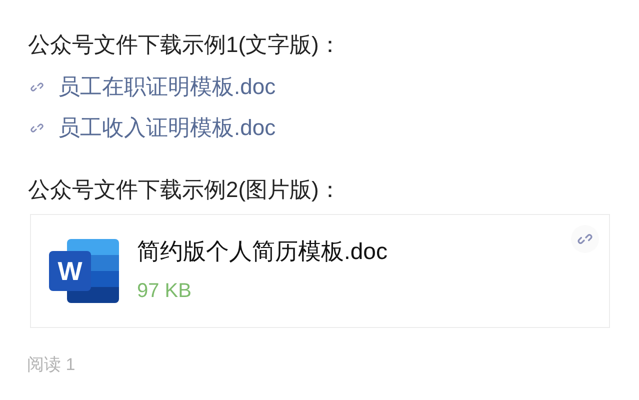  What do you see at coordinates (334, 128) in the screenshot?
I see `file-link: 员工收入证明模板.doc` at bounding box center [334, 128].